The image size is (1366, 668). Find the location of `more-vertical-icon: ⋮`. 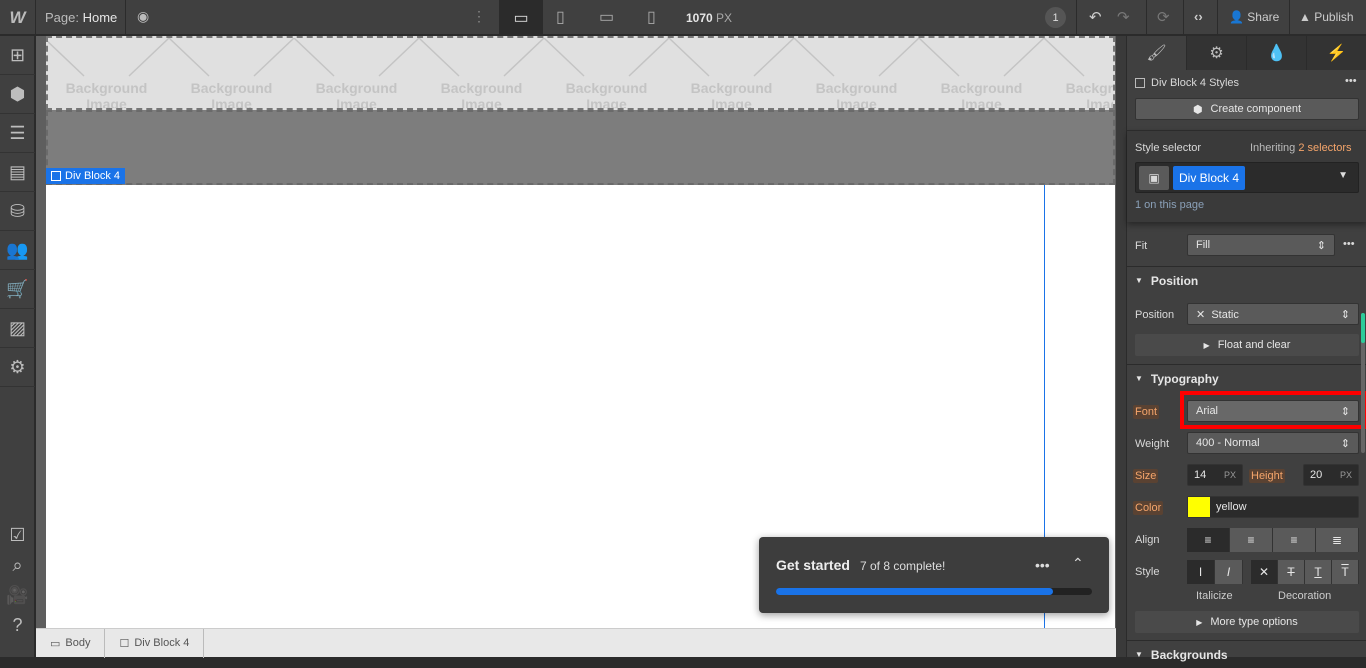

more-vertical-icon: ⋮ is located at coordinates (479, 16).